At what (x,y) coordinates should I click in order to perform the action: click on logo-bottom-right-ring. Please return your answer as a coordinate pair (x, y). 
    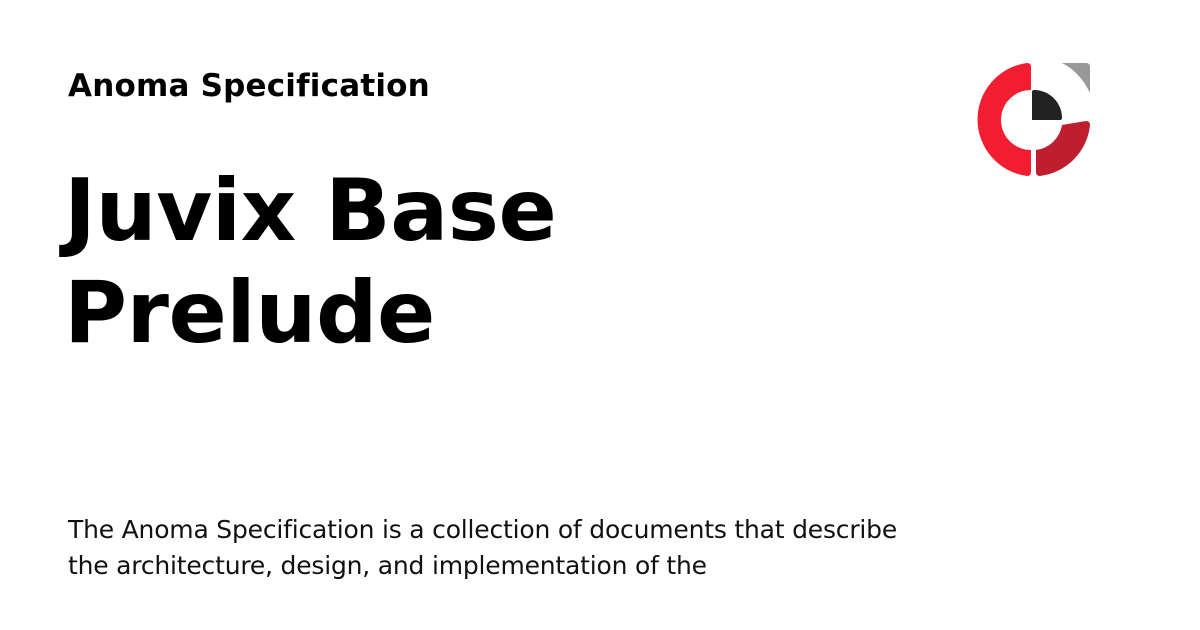
    Looking at the image, I should click on (1063, 148).